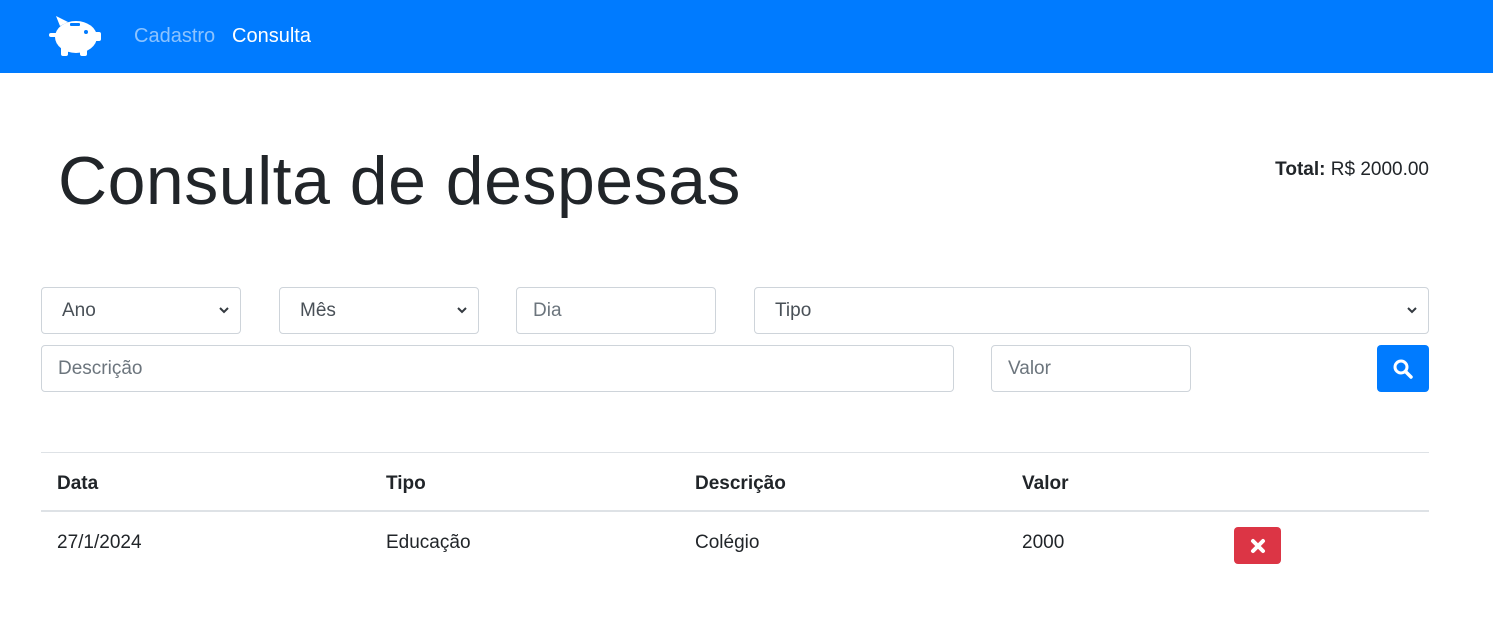 This screenshot has width=1493, height=626. What do you see at coordinates (406, 483) in the screenshot?
I see `column-header-tipo: Tipo` at bounding box center [406, 483].